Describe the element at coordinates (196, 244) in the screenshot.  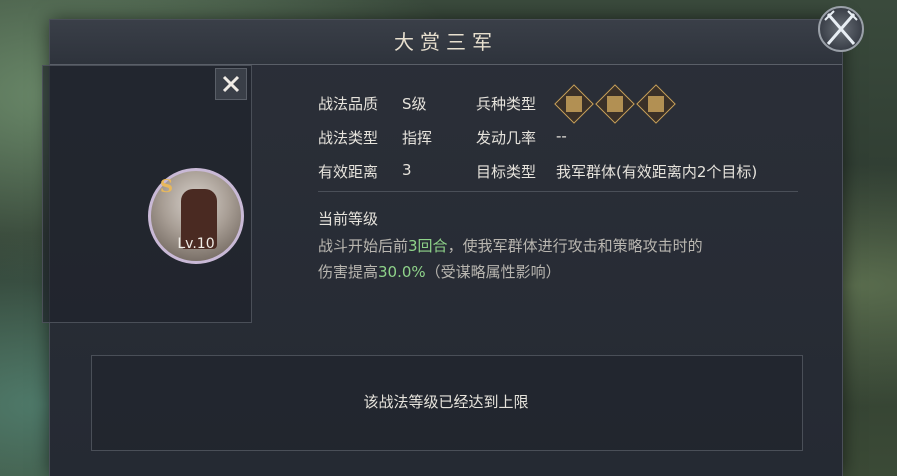
I see `level-label: Lv.10` at that location.